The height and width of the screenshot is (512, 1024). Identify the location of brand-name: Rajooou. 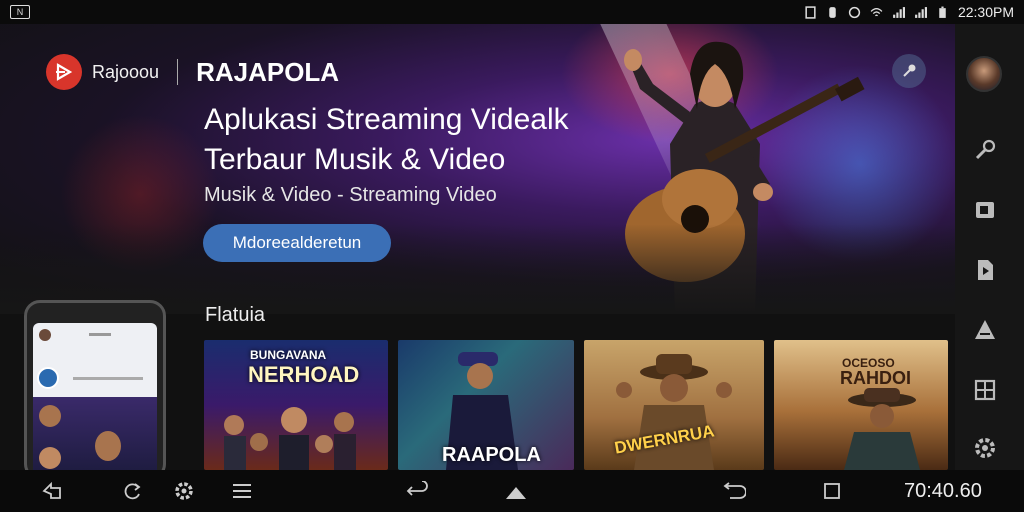
(126, 71).